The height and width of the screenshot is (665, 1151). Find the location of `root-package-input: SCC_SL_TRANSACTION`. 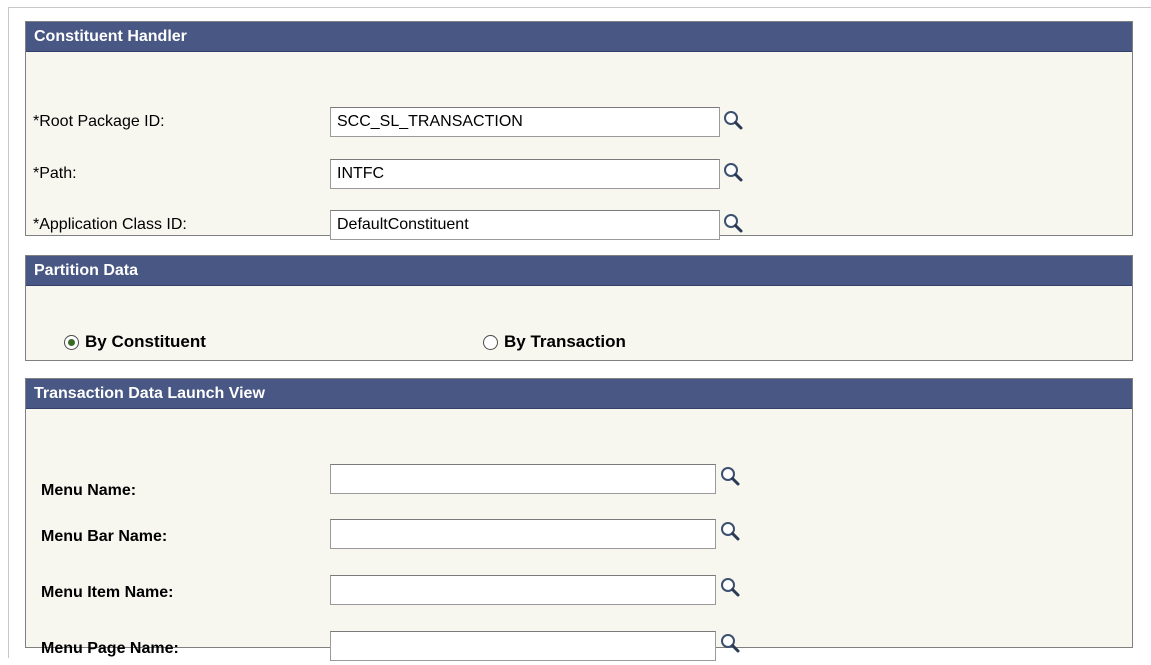

root-package-input: SCC_SL_TRANSACTION is located at coordinates (525, 122).